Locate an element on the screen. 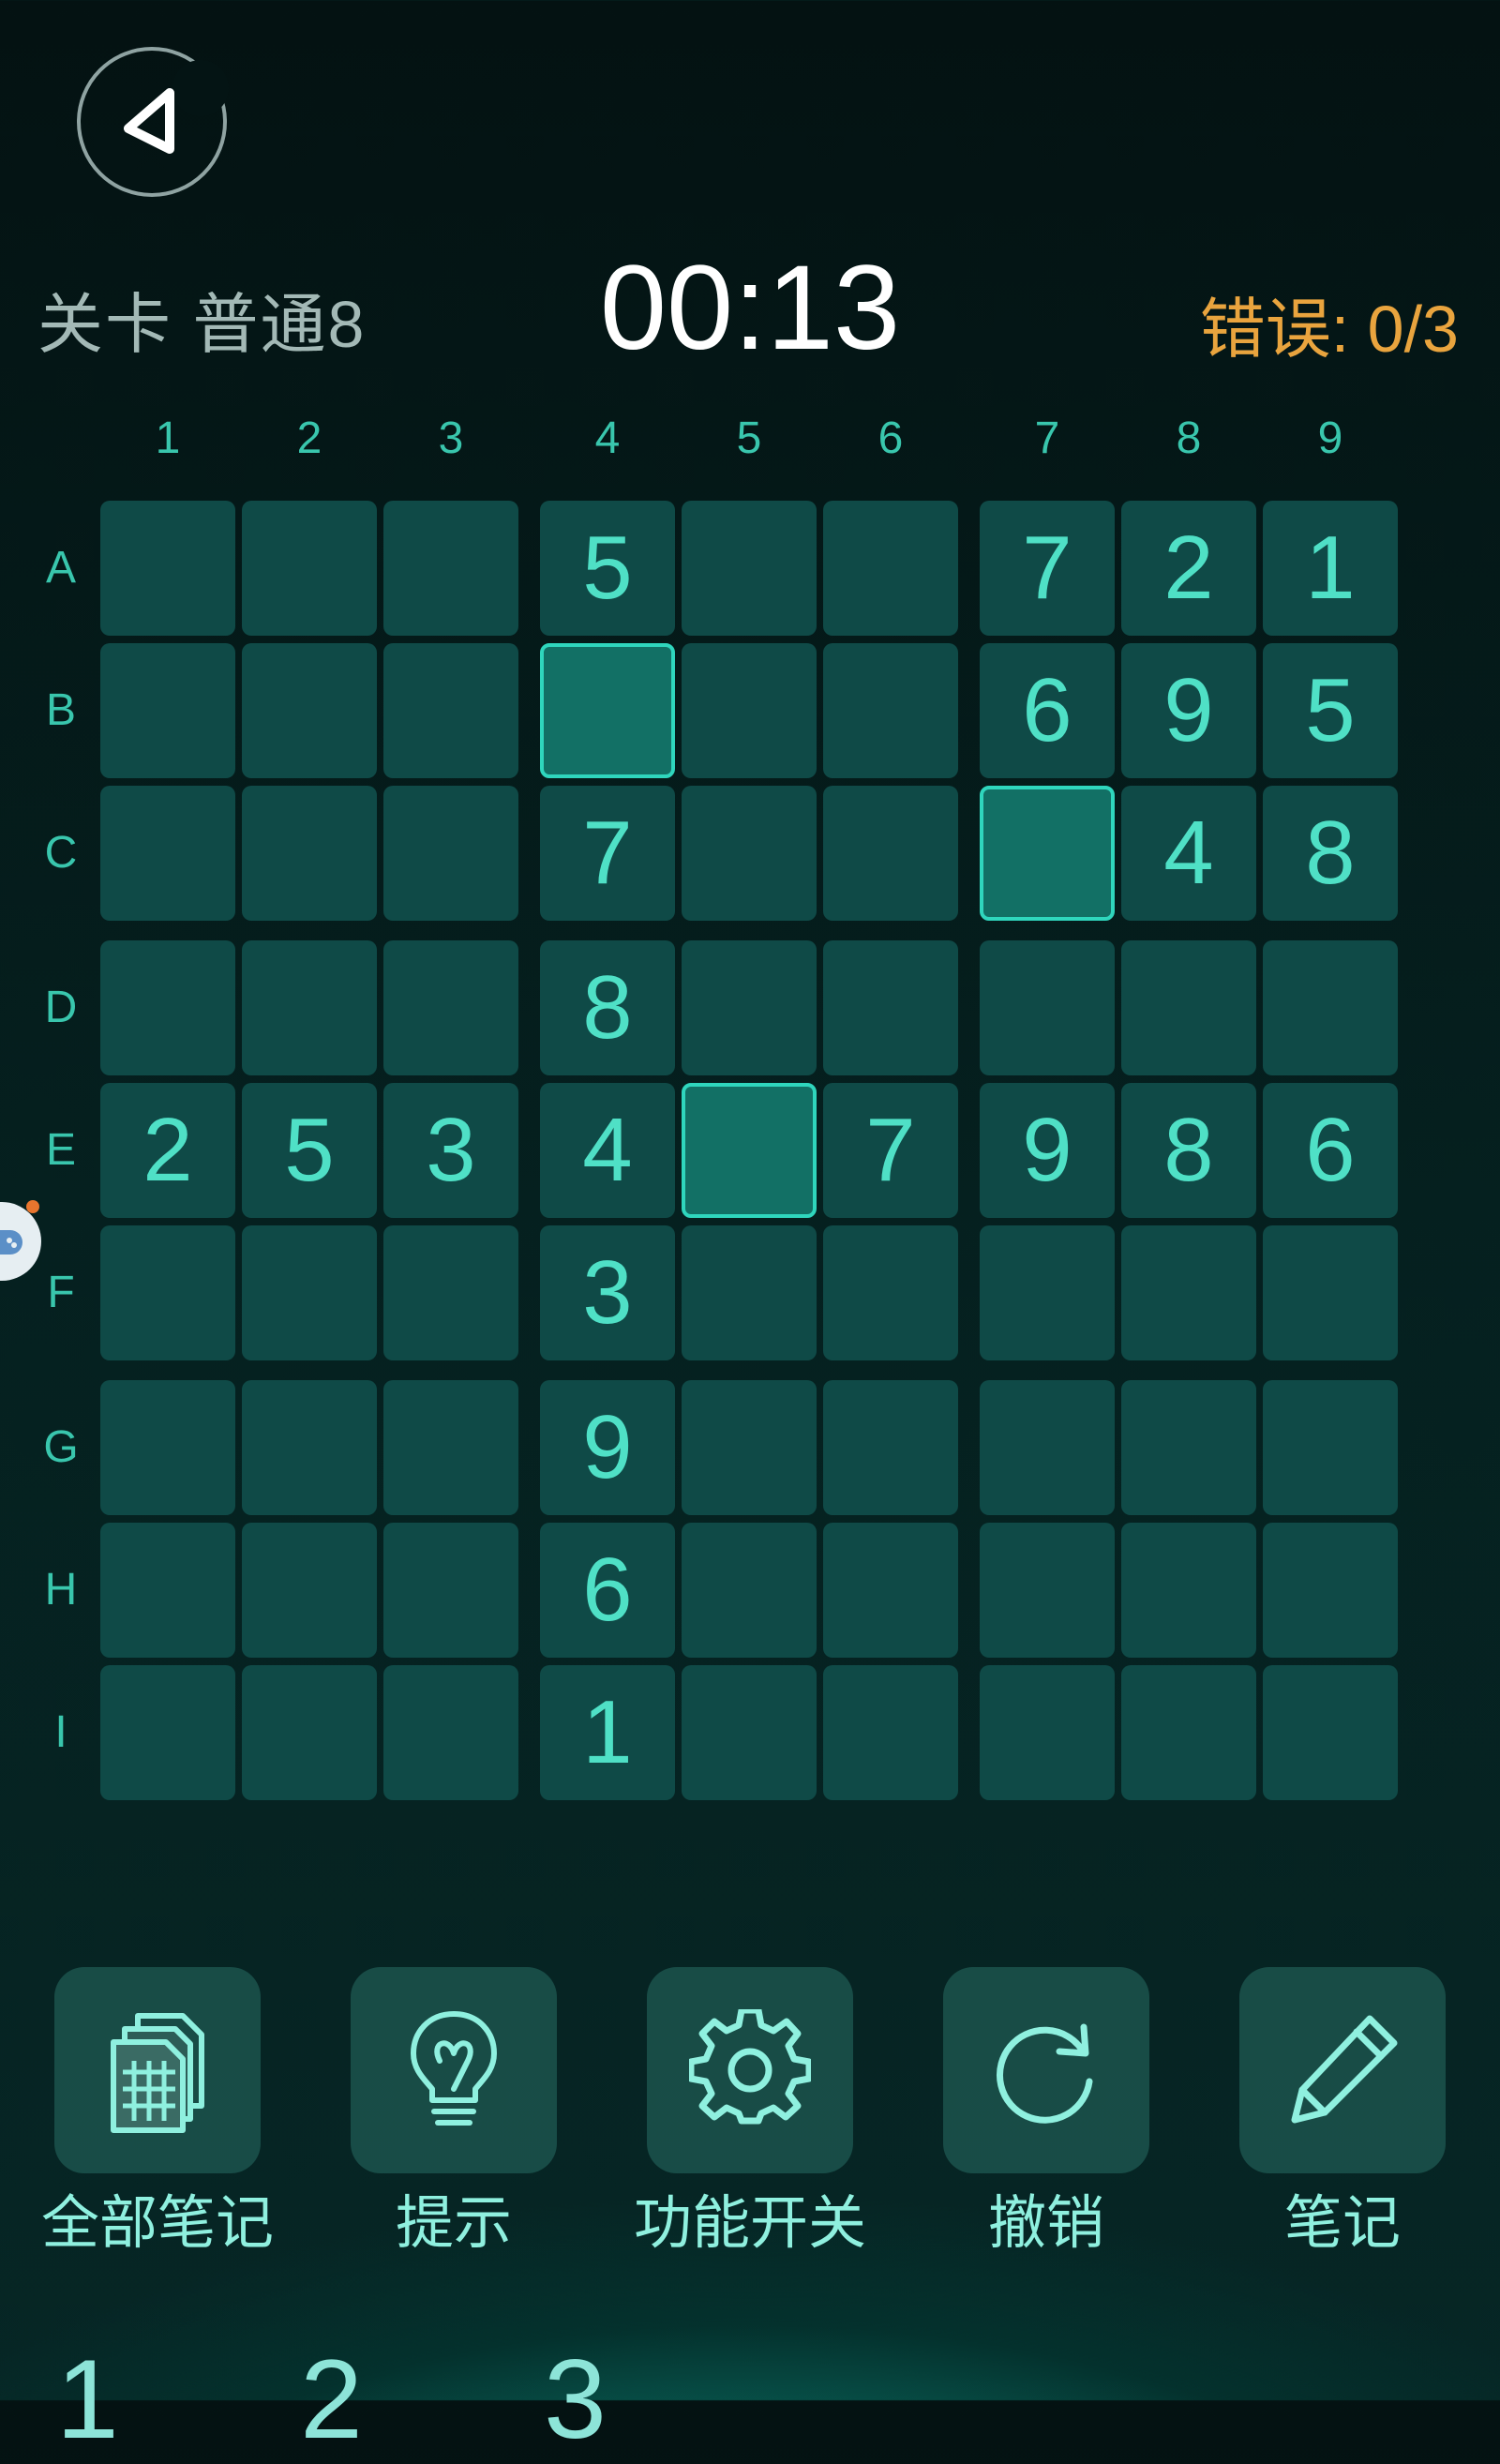 This screenshot has height=2464, width=1500. settings-button is located at coordinates (750, 2070).